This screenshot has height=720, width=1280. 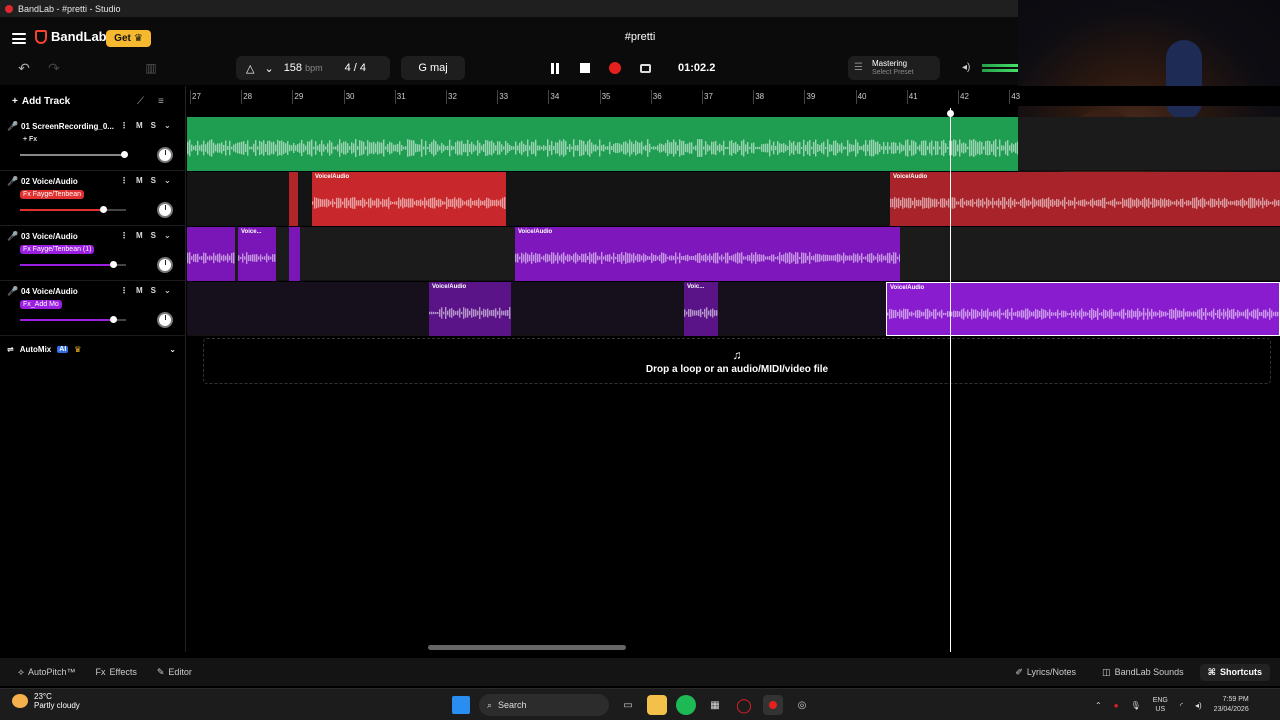 What do you see at coordinates (628, 705) in the screenshot?
I see `task-view-icon: ▭` at bounding box center [628, 705].